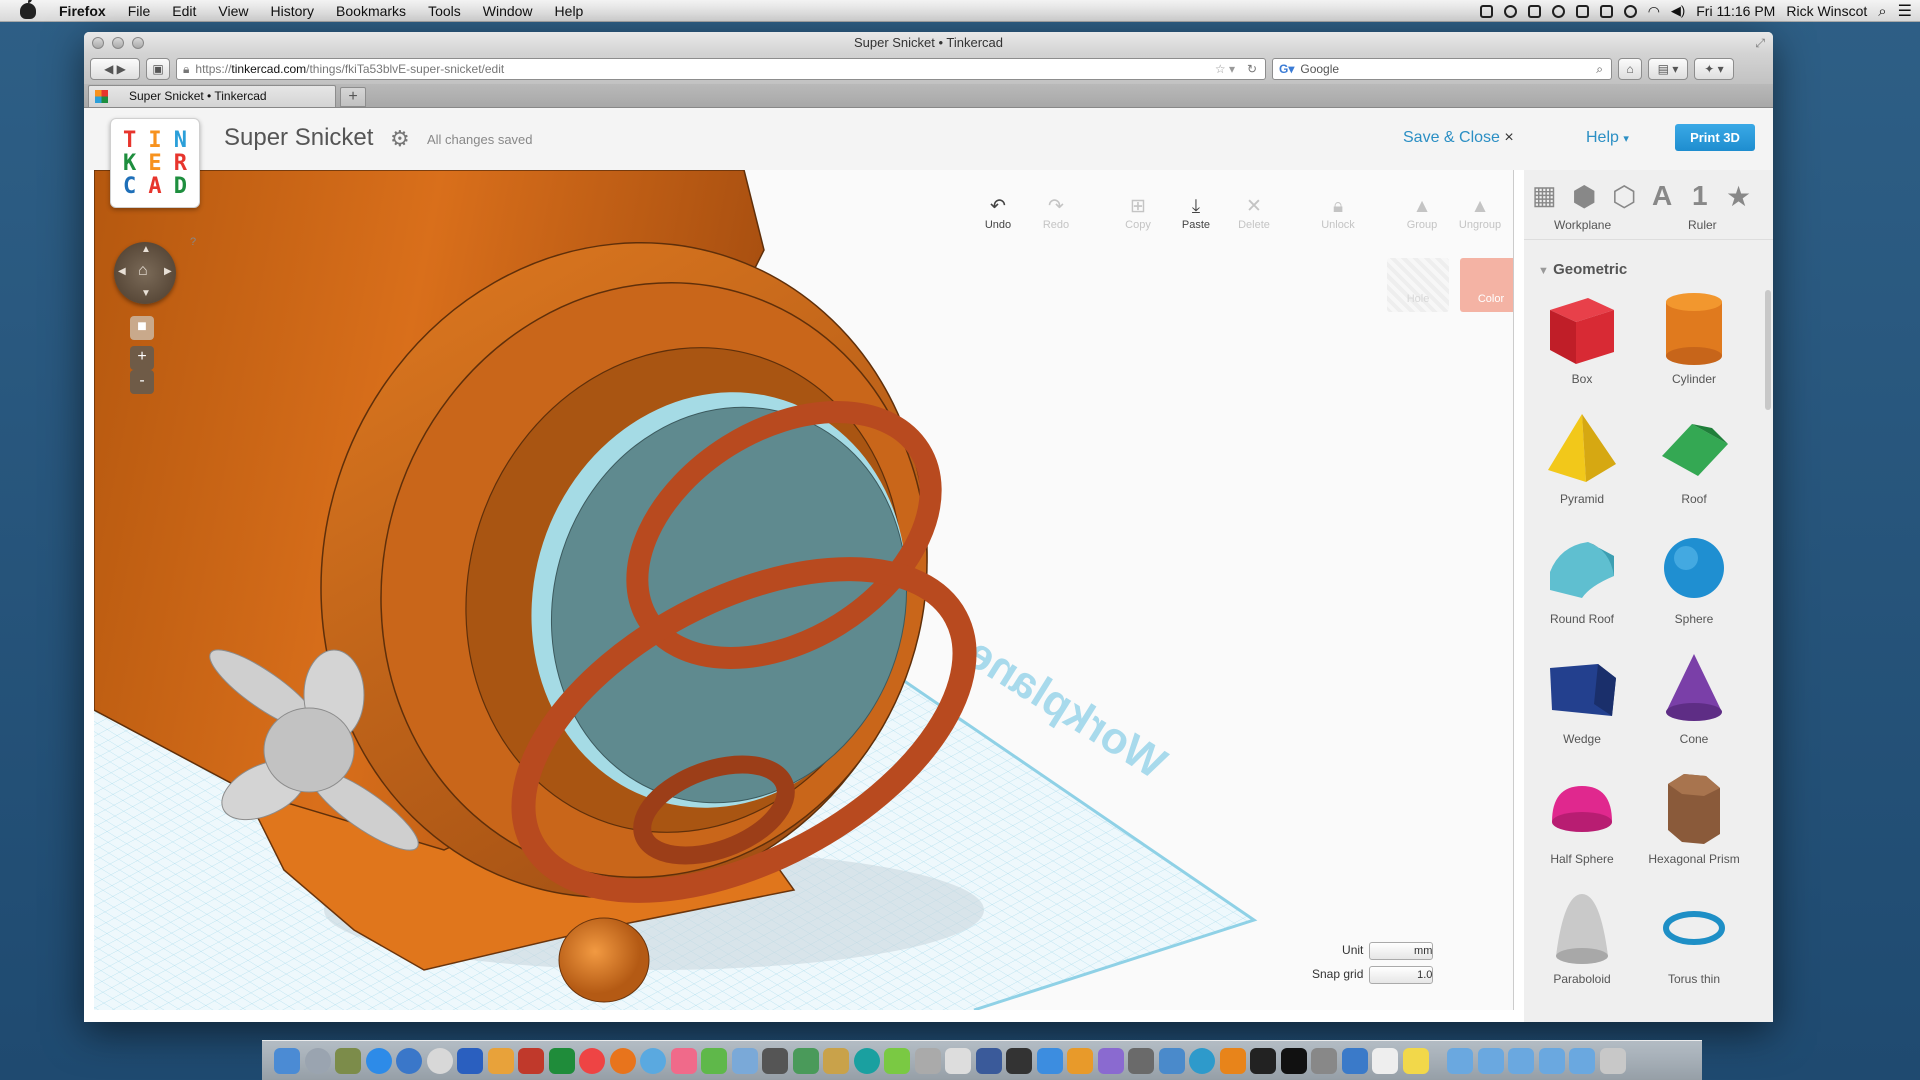  I want to click on paste-button: ⤓ Paste, so click(1196, 213).